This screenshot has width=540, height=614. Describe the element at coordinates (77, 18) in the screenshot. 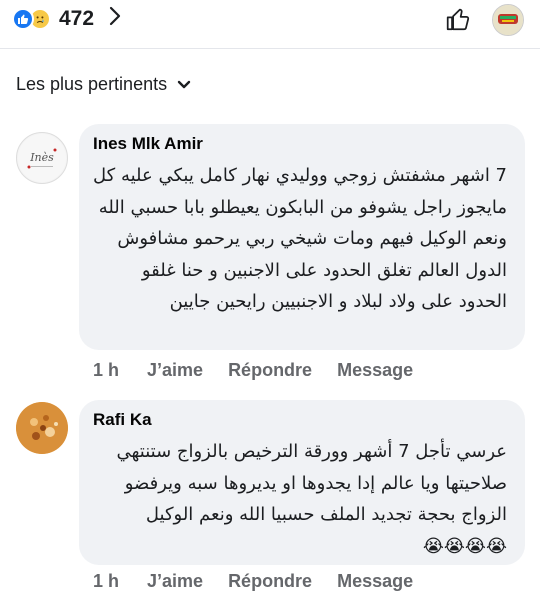

I see `reaction-count: 472` at that location.